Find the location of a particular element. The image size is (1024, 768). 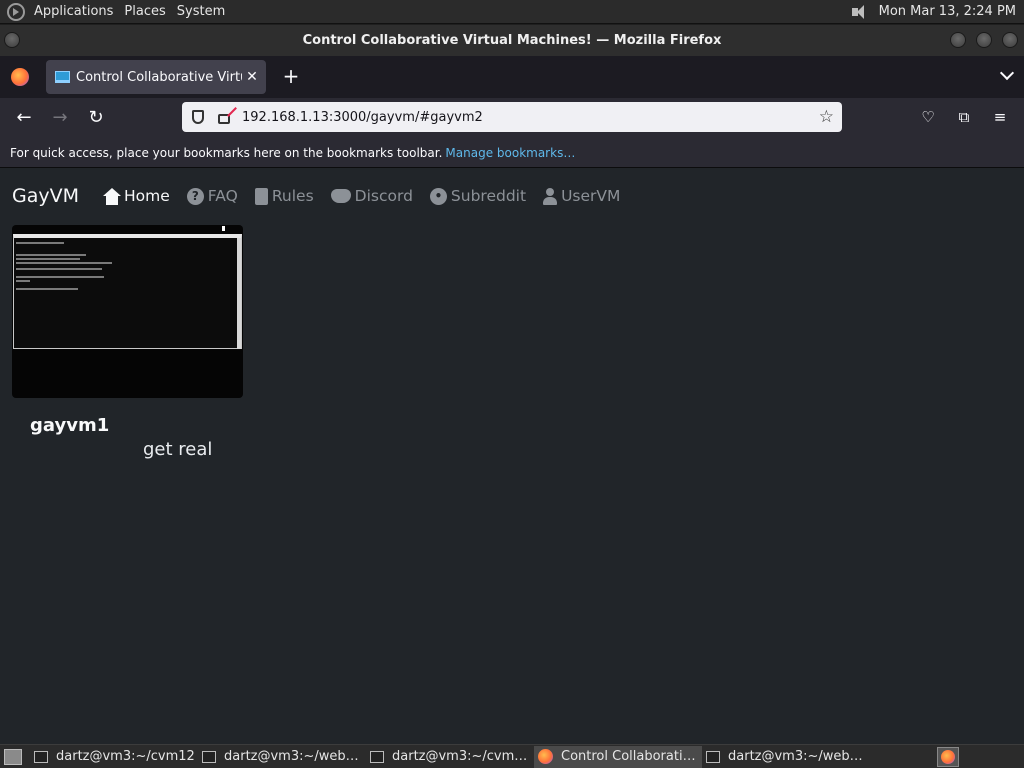

tab-title: Control Collaborative Virtual Machines! is located at coordinates (159, 77).